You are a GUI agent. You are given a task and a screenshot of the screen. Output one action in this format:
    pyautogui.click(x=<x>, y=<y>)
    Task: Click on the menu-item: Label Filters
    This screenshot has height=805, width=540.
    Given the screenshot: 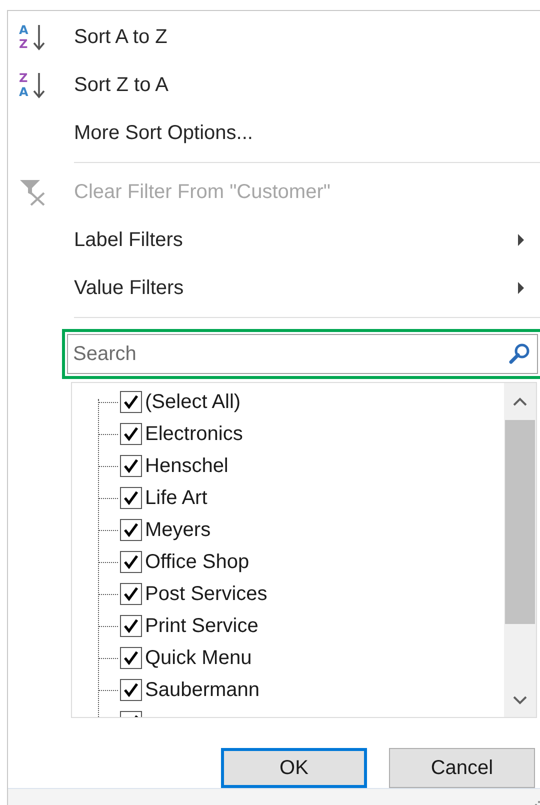 What is the action you would take?
    pyautogui.click(x=274, y=240)
    